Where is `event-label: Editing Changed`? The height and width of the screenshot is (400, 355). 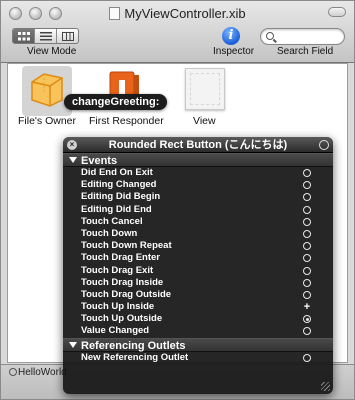 event-label: Editing Changed is located at coordinates (119, 185).